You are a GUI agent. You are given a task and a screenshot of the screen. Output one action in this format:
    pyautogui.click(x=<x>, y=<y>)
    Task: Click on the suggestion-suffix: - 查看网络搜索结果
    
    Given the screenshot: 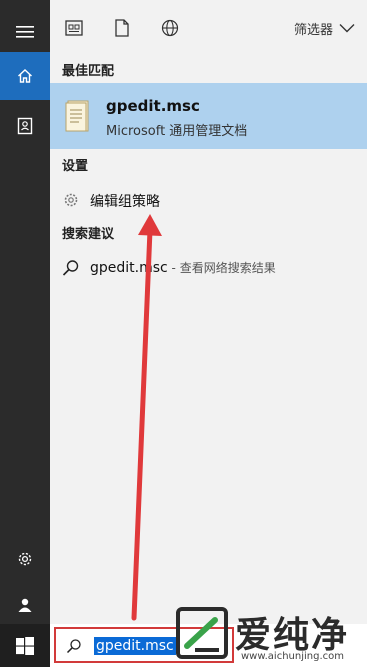 What is the action you would take?
    pyautogui.click(x=221, y=268)
    